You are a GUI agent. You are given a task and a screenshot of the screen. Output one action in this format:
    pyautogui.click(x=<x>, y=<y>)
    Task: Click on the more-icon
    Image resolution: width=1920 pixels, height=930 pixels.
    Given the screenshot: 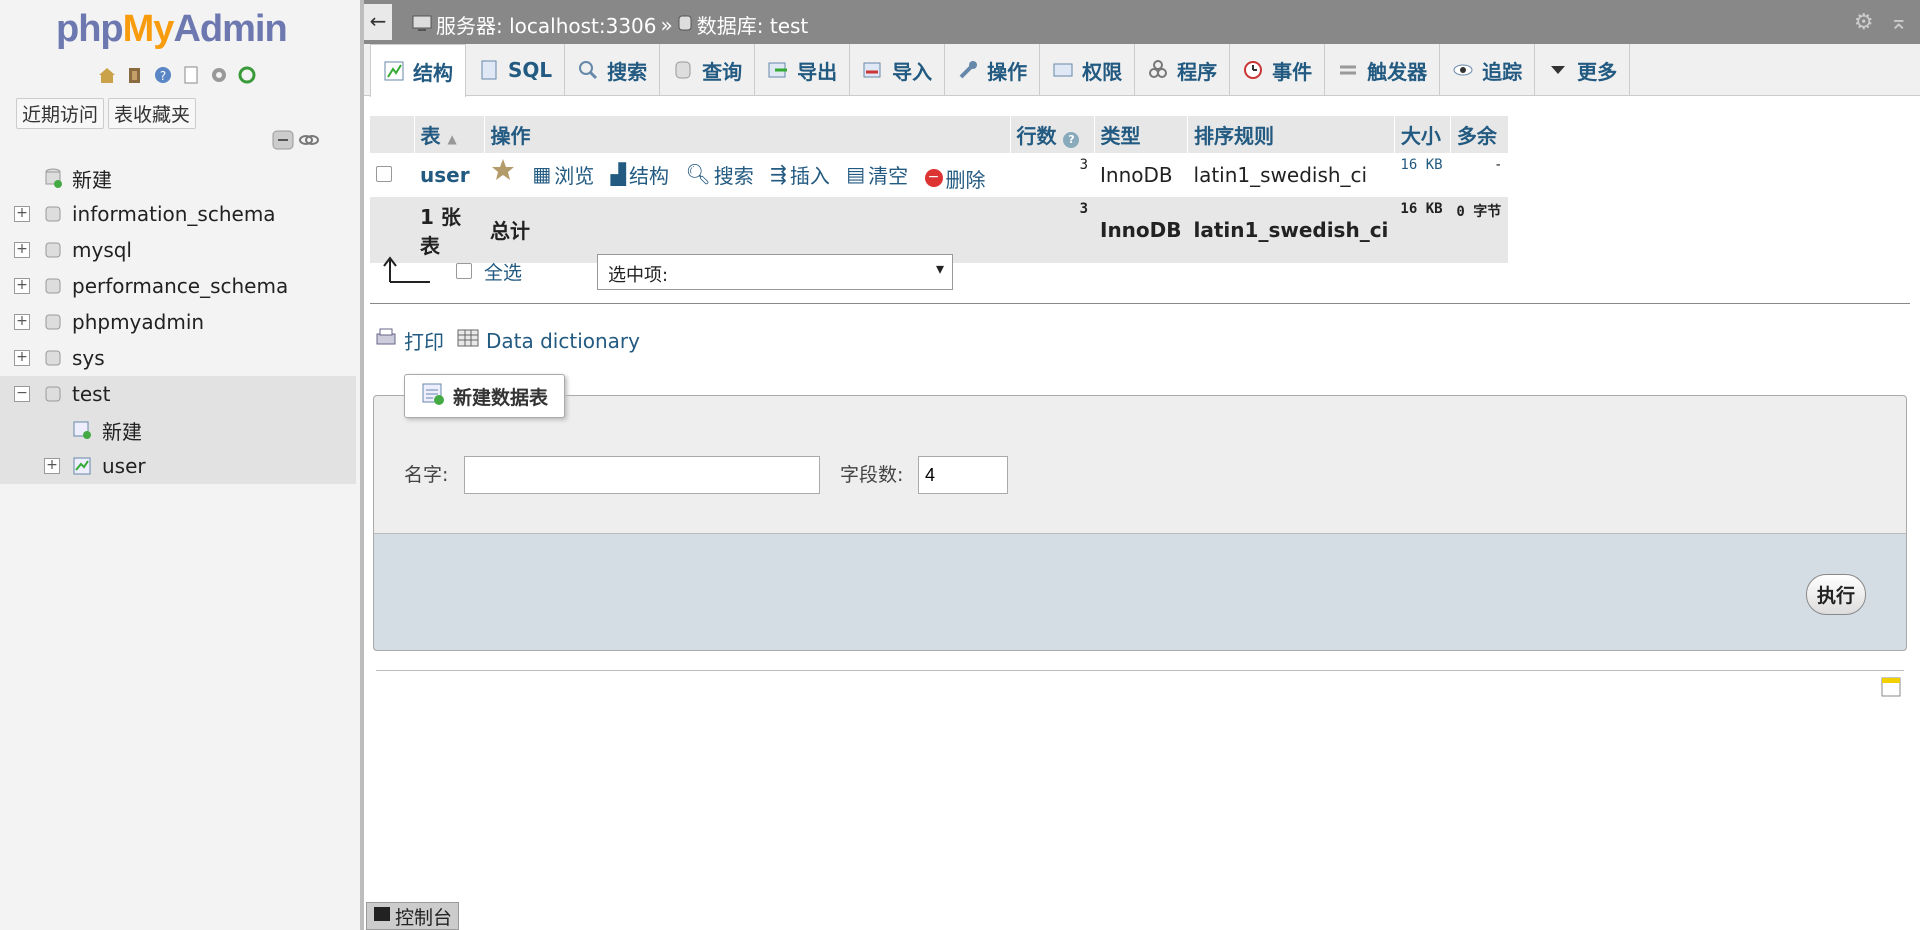 What is the action you would take?
    pyautogui.click(x=1558, y=70)
    